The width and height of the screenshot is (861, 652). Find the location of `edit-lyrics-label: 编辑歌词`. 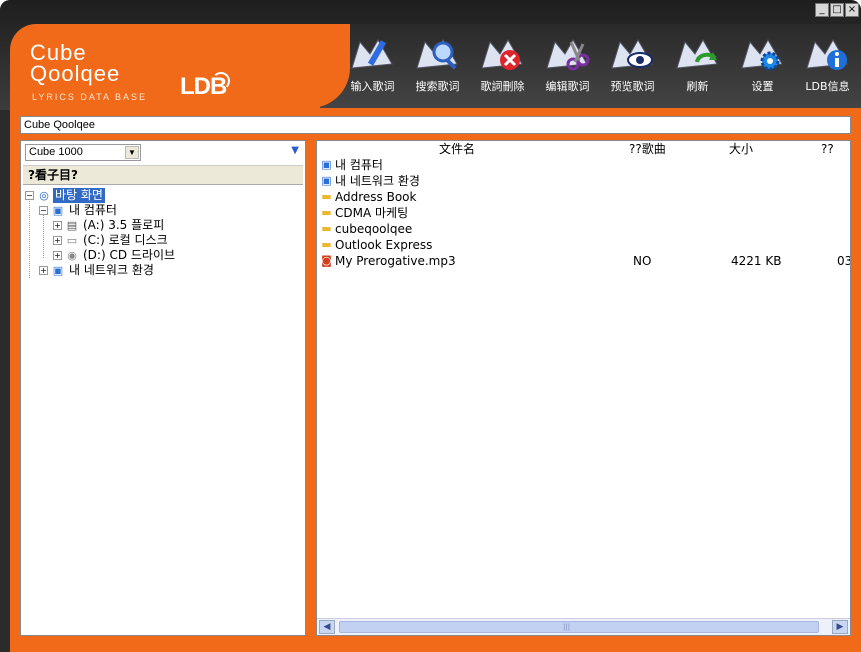

edit-lyrics-label: 编辑歌词 is located at coordinates (567, 86).